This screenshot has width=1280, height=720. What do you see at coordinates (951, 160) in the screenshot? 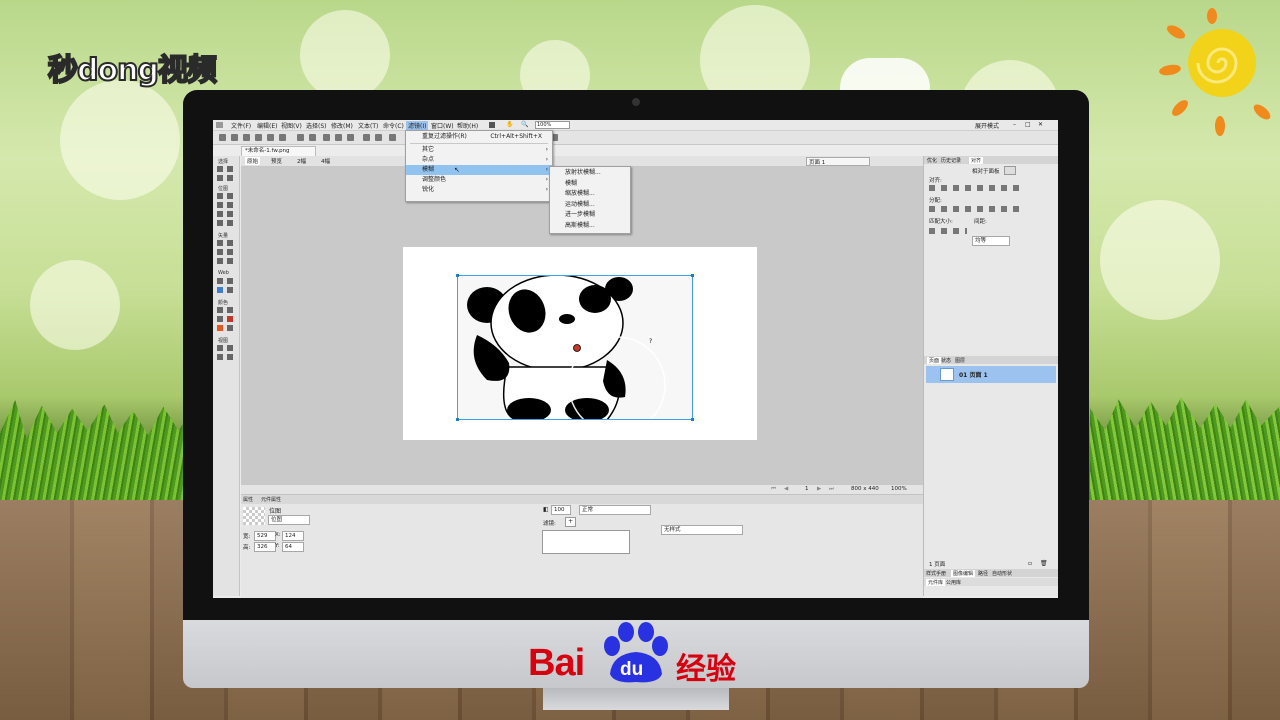
I see `tab-history: 历史记录` at bounding box center [951, 160].